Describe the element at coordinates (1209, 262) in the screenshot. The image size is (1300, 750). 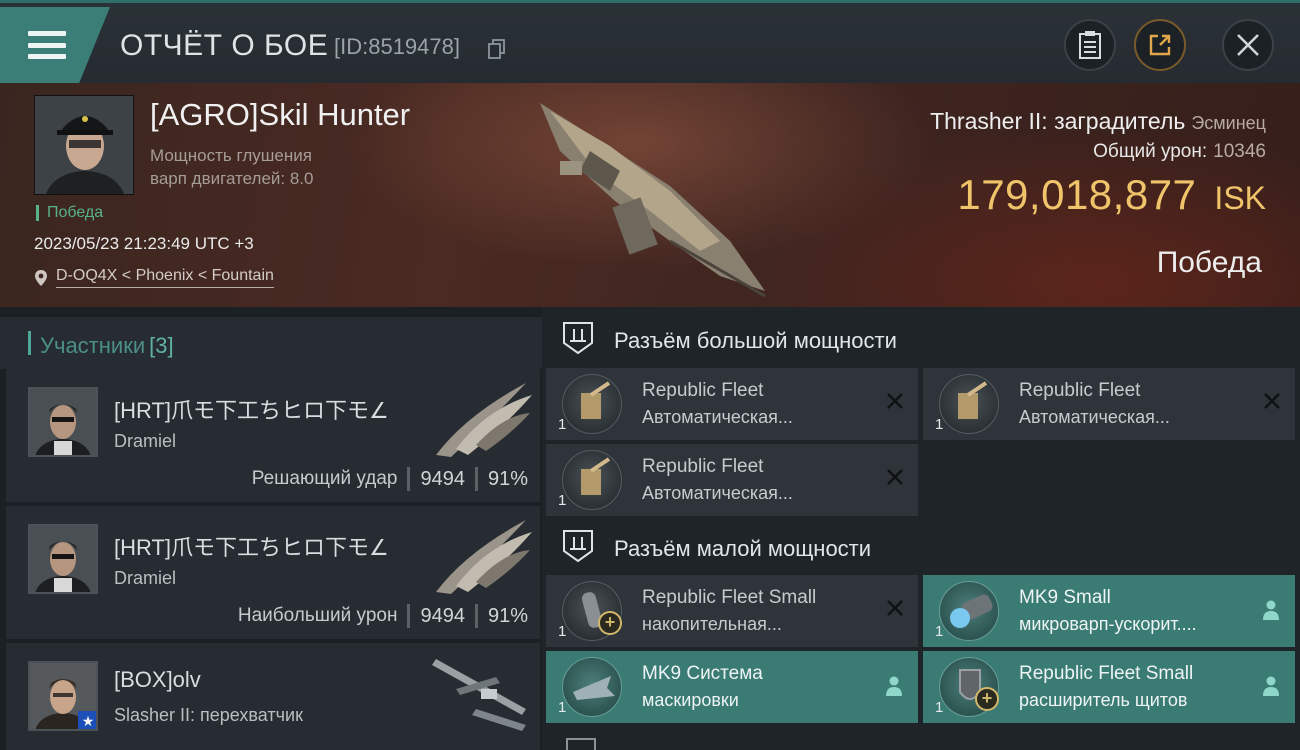
I see `battle-result: Победа` at that location.